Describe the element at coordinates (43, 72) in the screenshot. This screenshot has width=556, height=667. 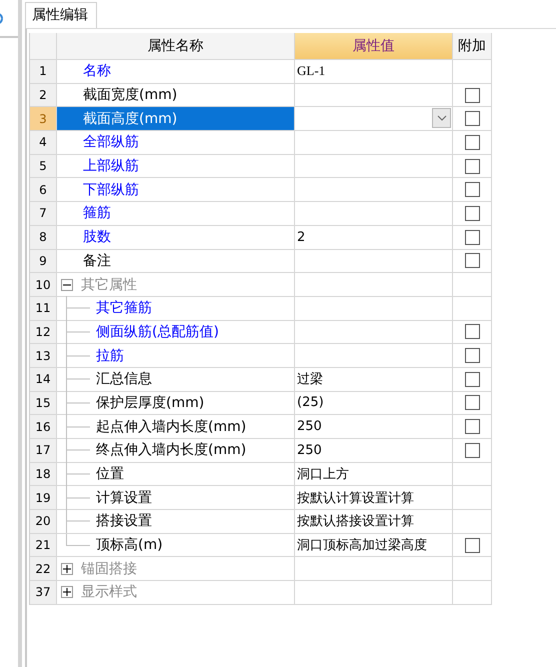
I see `row-number: 1` at that location.